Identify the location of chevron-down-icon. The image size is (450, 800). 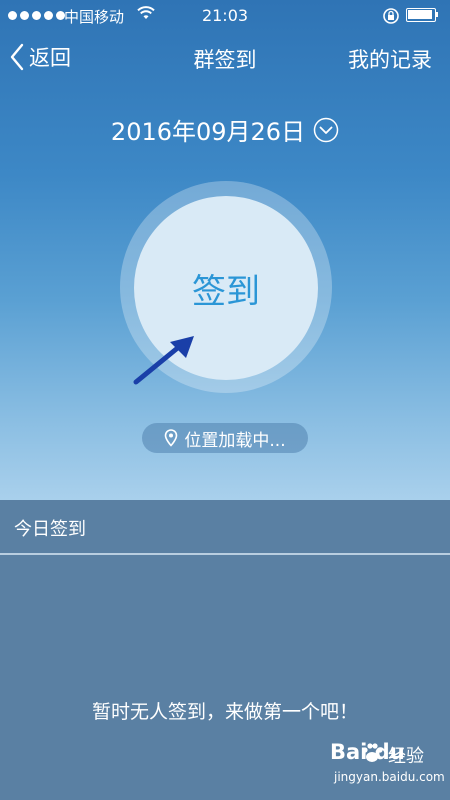
(326, 130).